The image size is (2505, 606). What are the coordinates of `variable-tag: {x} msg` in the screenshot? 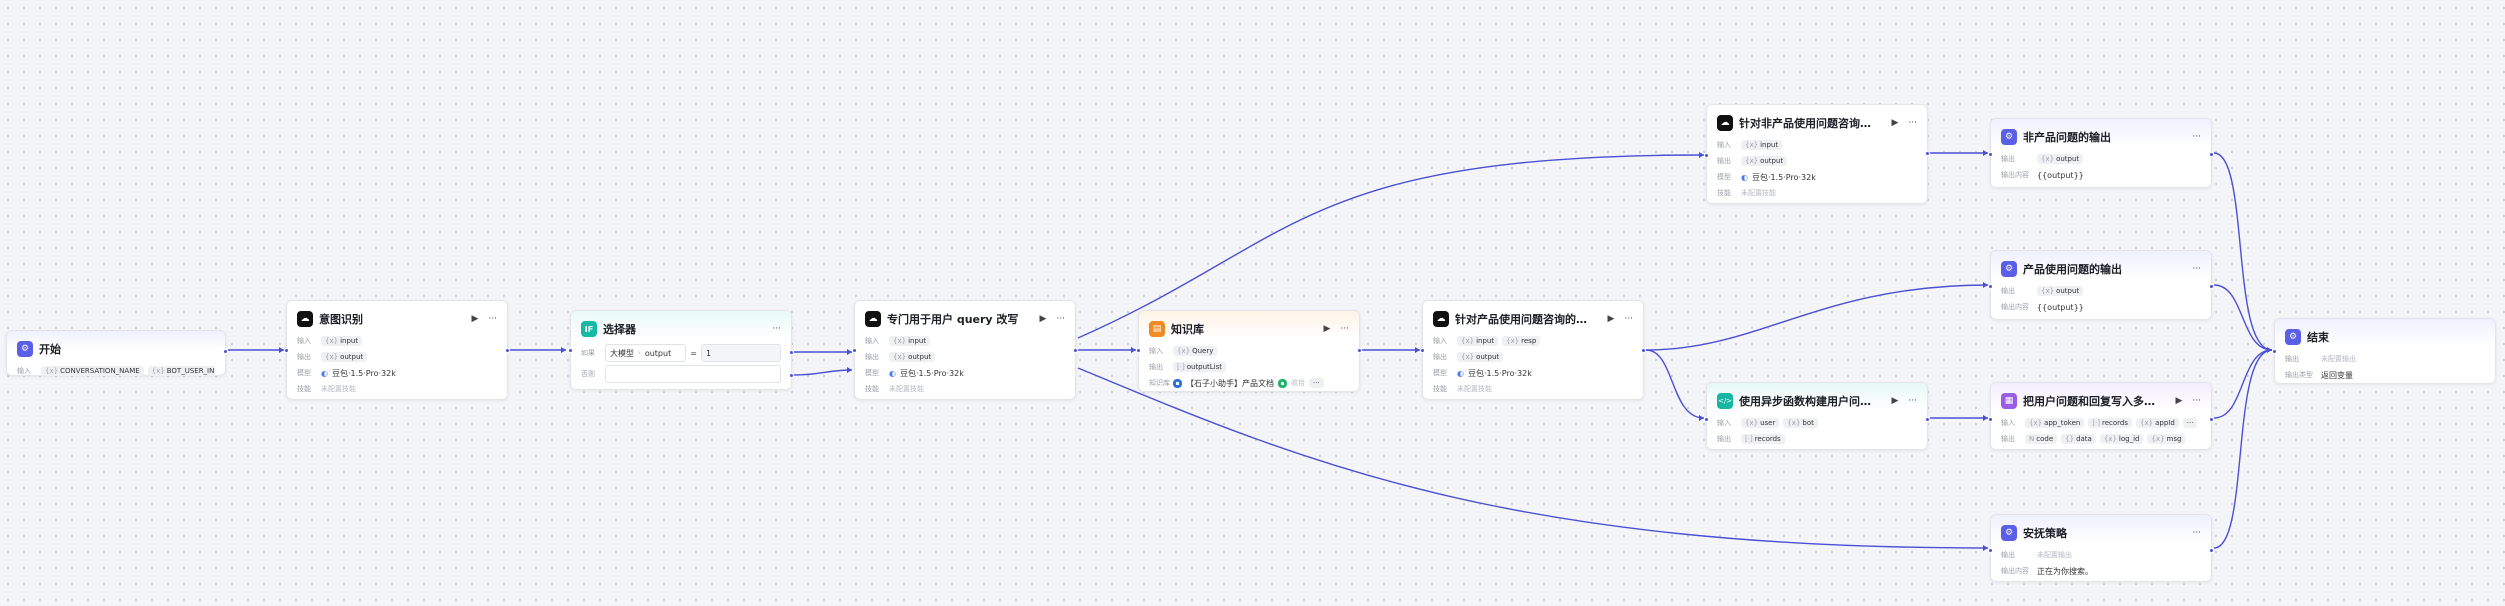 It's located at (2166, 439).